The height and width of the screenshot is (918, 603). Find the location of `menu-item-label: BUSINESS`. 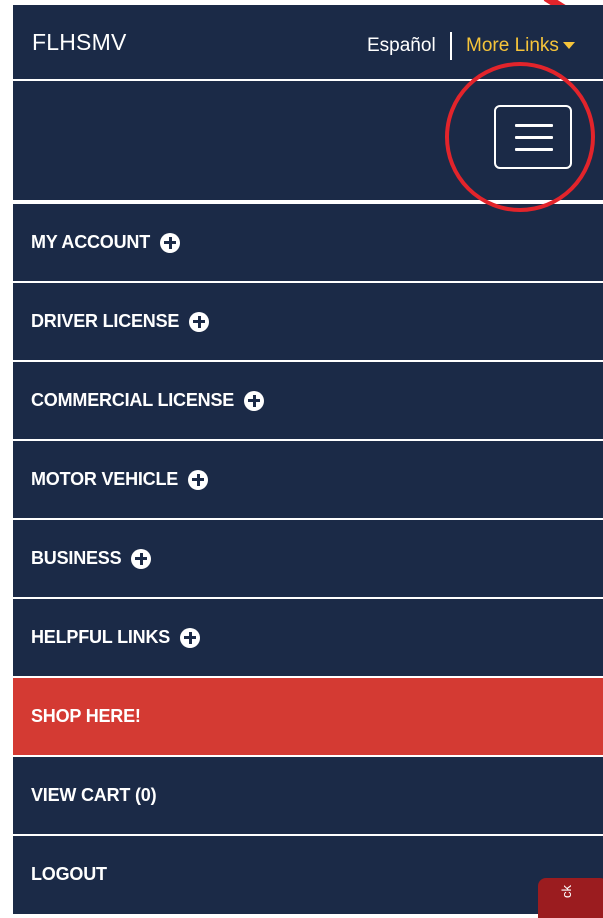

menu-item-label: BUSINESS is located at coordinates (76, 558).